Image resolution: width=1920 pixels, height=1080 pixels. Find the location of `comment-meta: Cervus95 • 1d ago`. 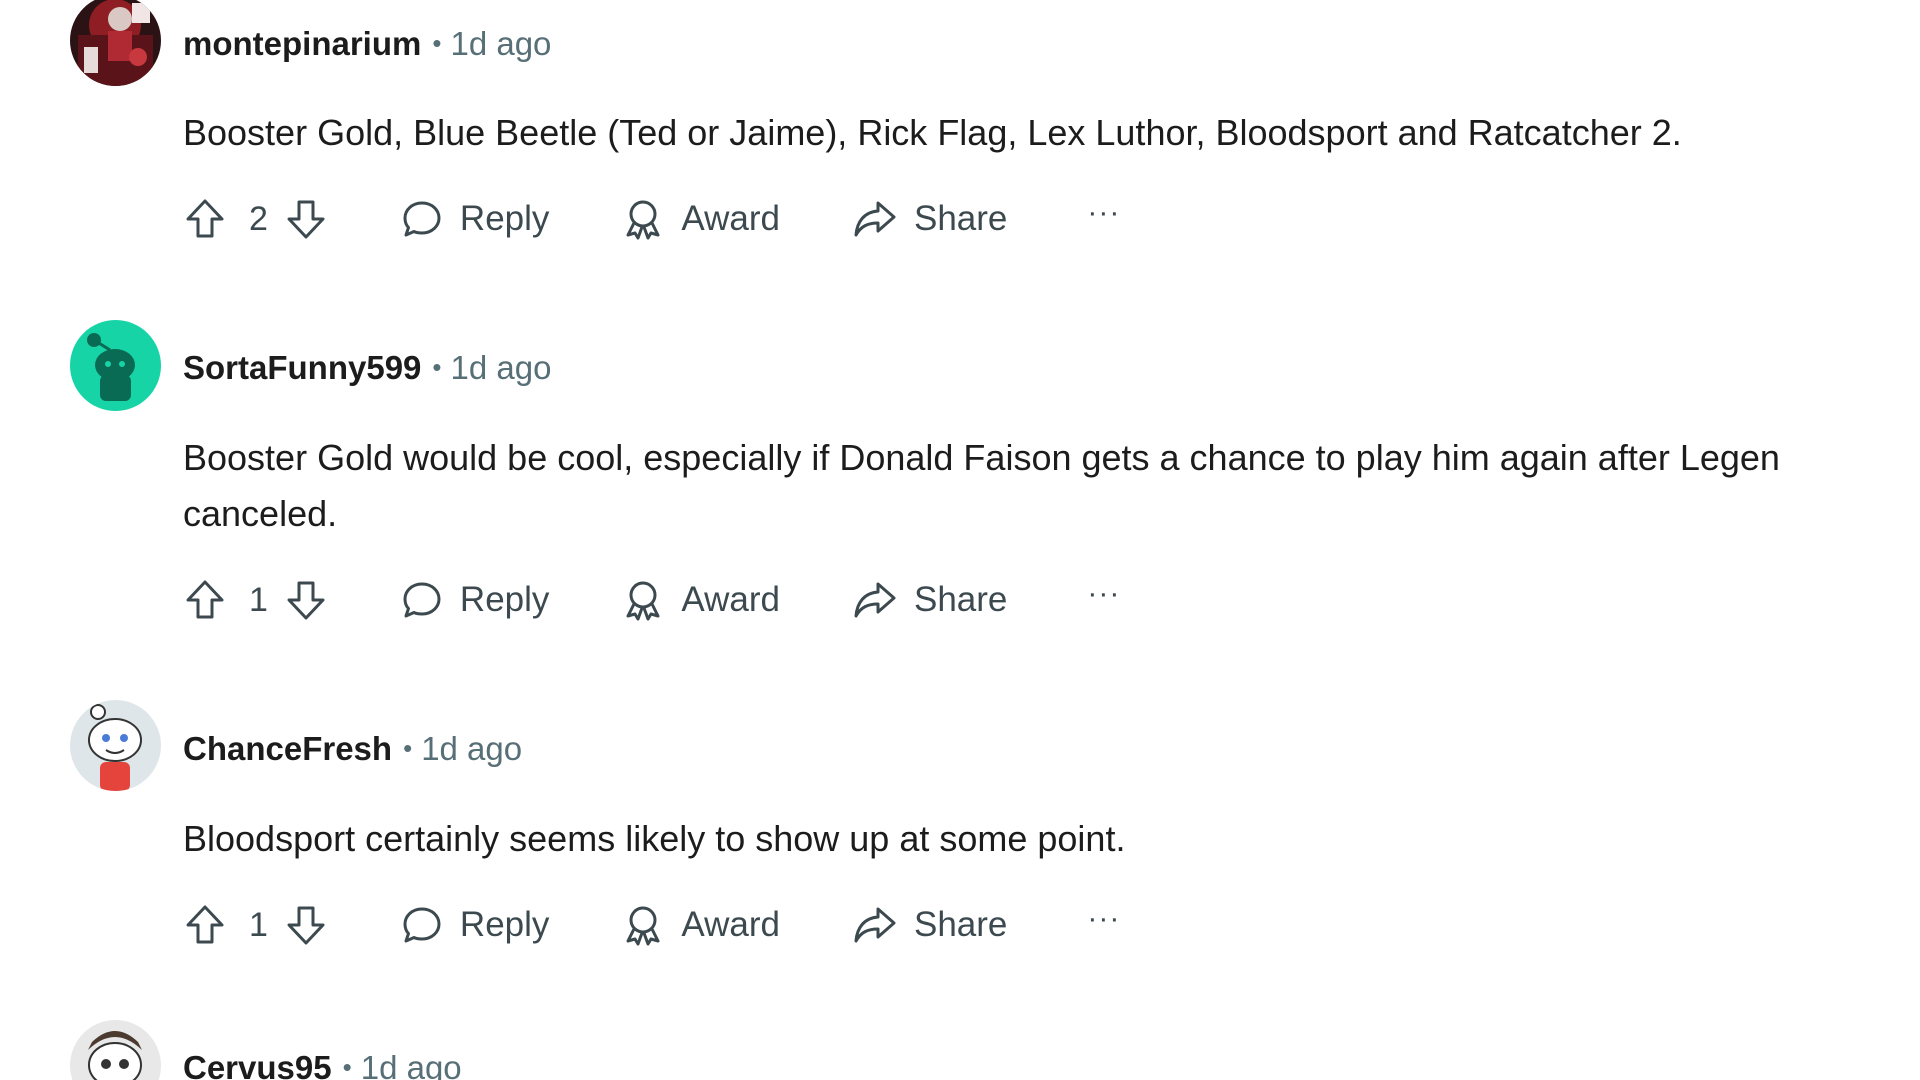

comment-meta: Cervus95 • 1d ago is located at coordinates (322, 1064).